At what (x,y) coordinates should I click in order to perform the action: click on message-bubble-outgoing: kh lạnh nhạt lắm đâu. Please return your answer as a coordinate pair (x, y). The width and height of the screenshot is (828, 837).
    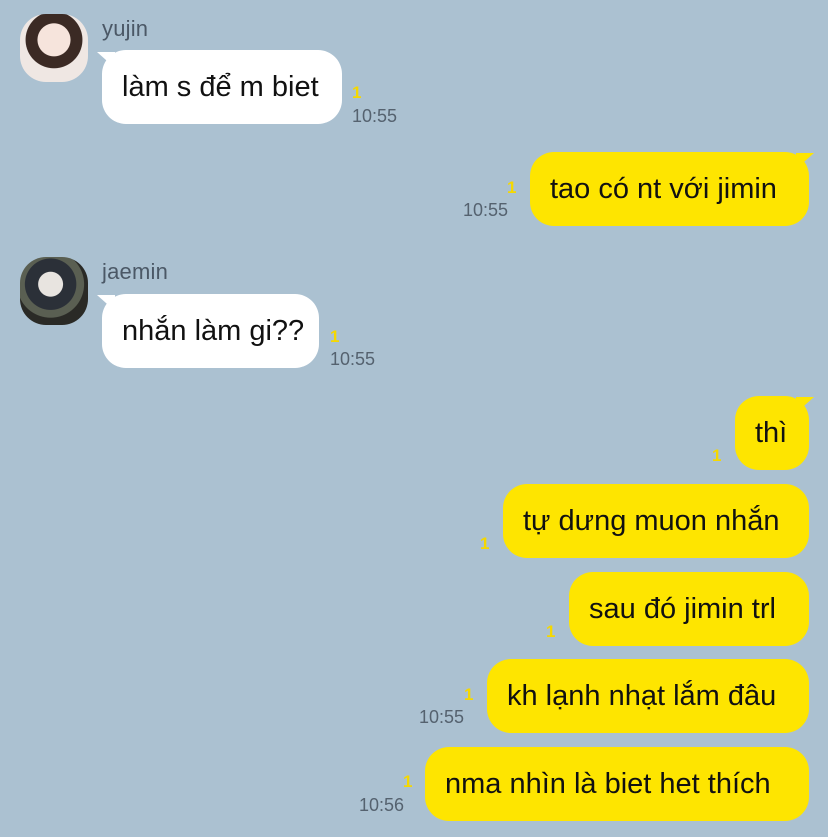
    Looking at the image, I should click on (648, 696).